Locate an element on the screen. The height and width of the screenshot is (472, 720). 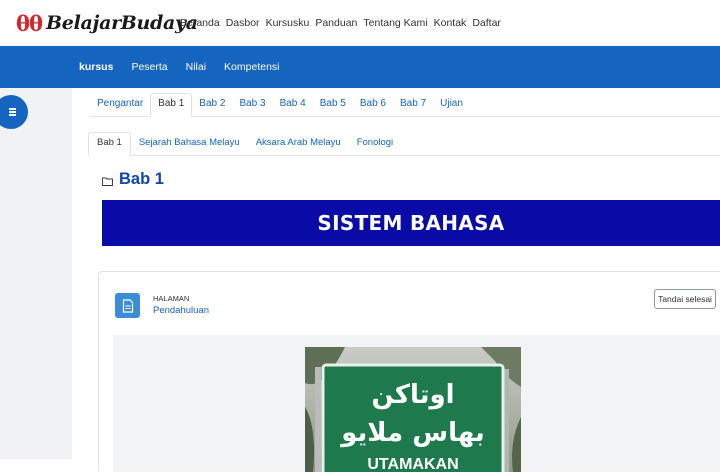
folder-icon is located at coordinates (107, 181).